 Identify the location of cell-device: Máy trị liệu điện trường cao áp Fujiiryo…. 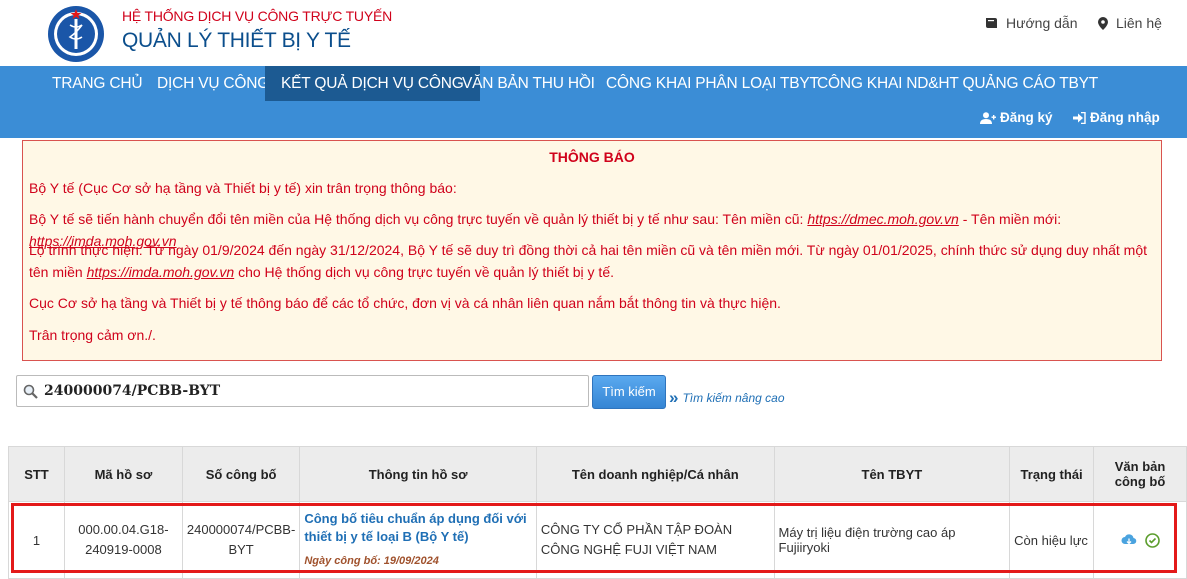
(892, 540).